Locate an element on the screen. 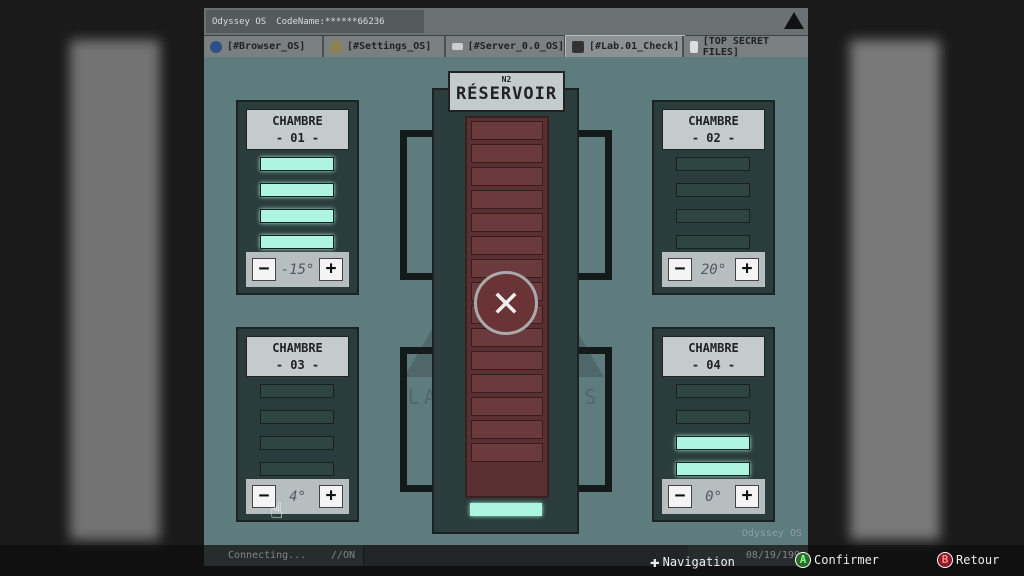  hint-label: Navigation is located at coordinates (698, 561).